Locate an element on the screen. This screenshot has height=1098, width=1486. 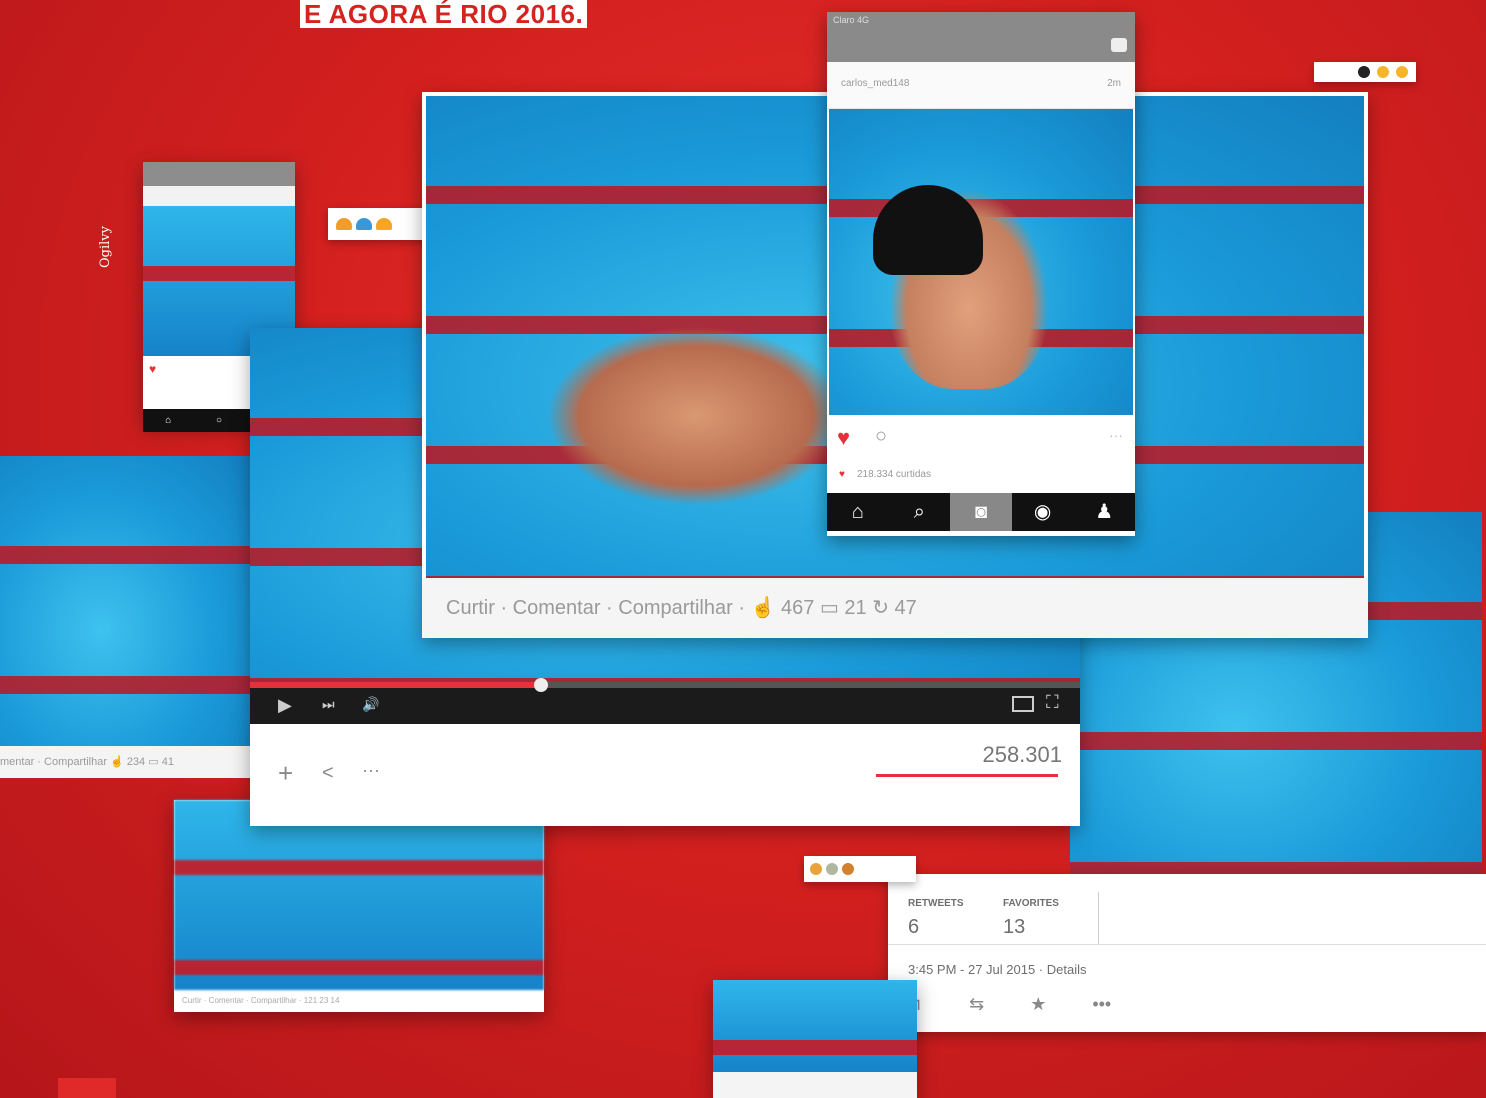
profile-icon: ♟ is located at coordinates (1104, 512).